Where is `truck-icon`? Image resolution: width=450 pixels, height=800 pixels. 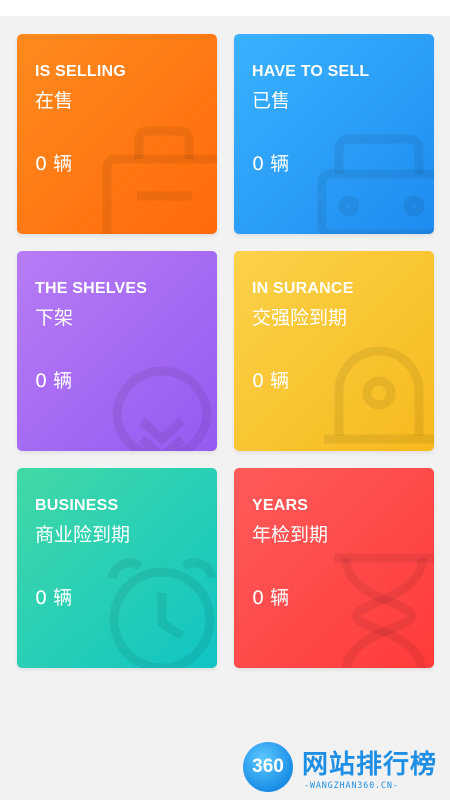
truck-icon is located at coordinates (374, 174).